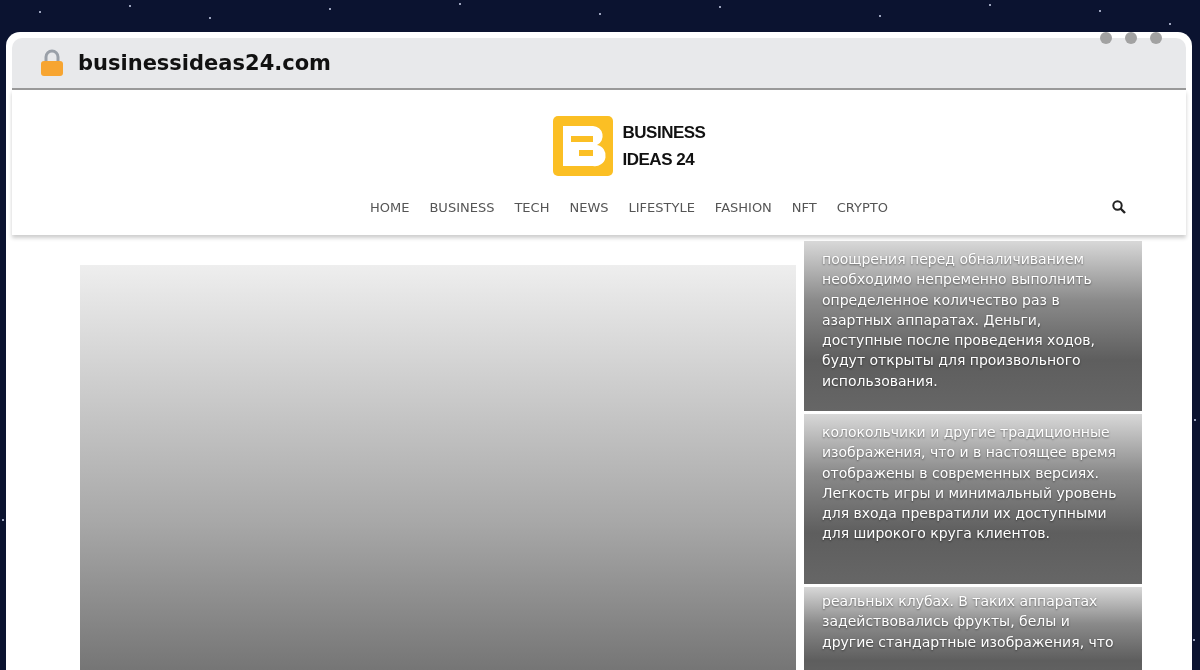 The width and height of the screenshot is (1200, 670). Describe the element at coordinates (582, 146) in the screenshot. I see `logo-icon` at that location.